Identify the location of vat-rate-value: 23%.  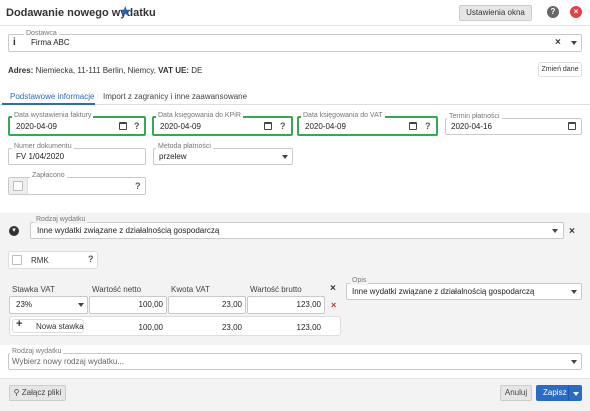
(24, 304).